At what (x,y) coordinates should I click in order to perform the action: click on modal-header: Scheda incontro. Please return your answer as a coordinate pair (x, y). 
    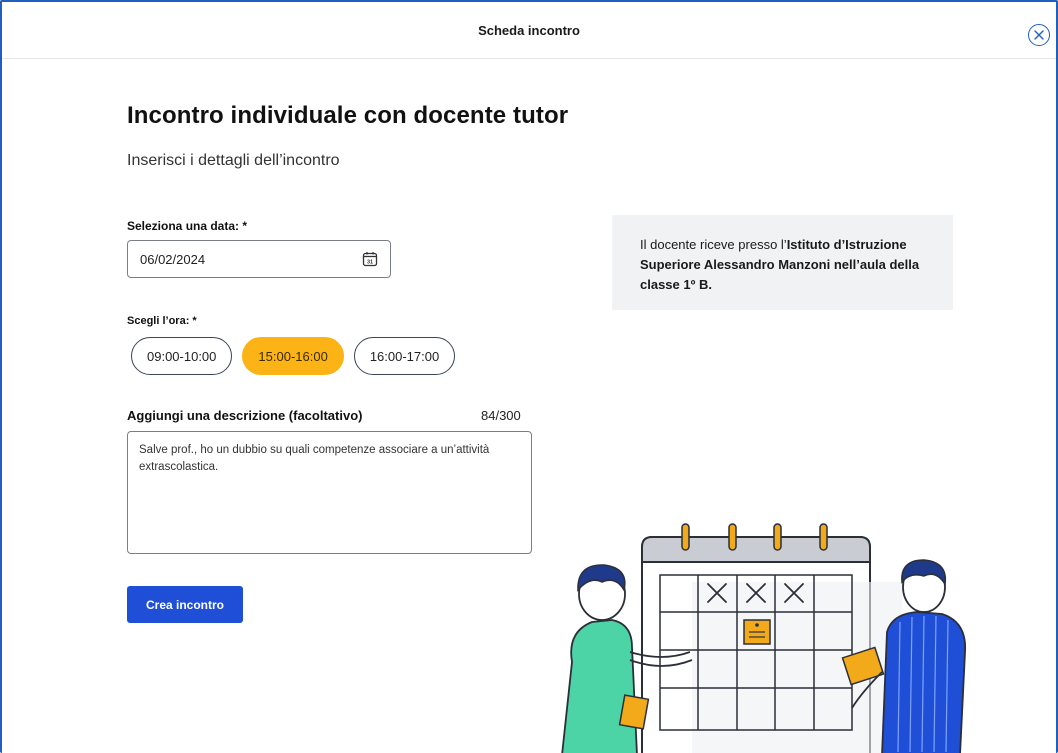
    Looking at the image, I should click on (529, 30).